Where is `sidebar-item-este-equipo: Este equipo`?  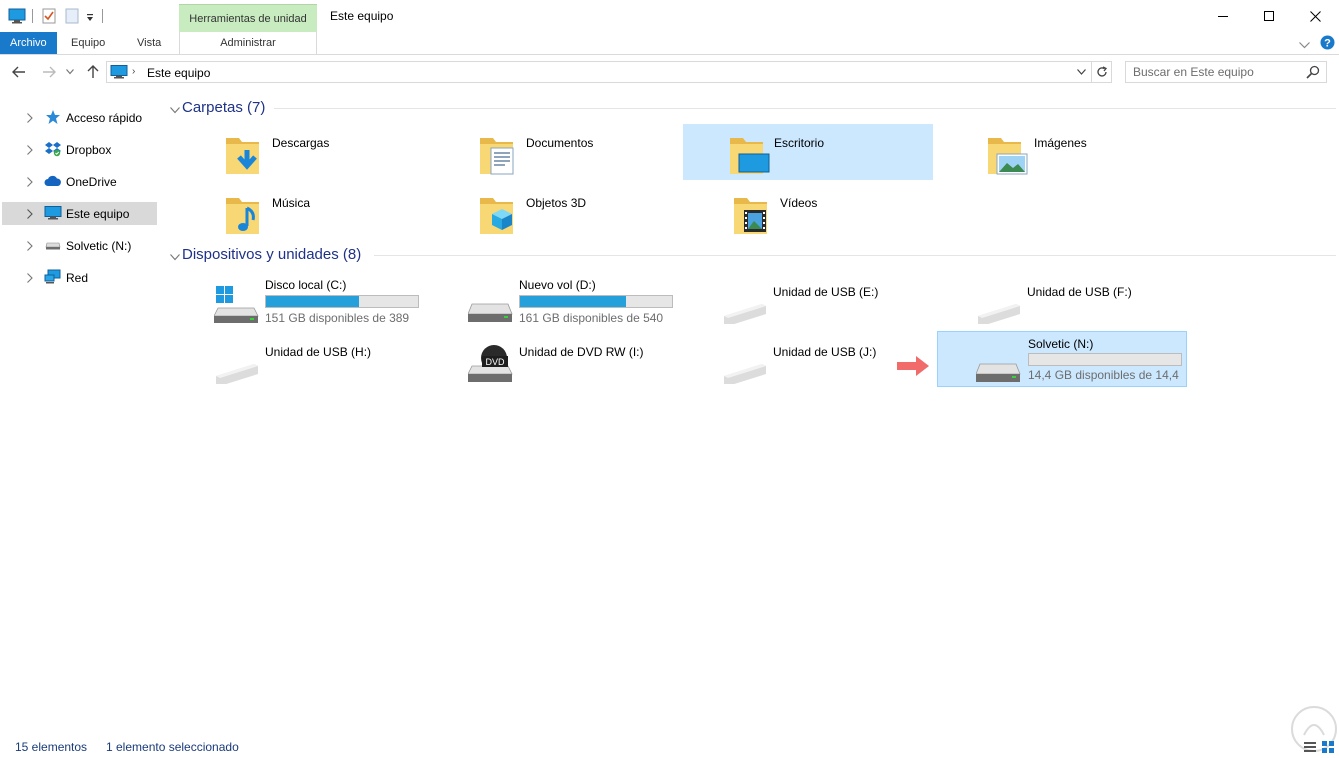
sidebar-item-este-equipo: Este equipo is located at coordinates (79, 213).